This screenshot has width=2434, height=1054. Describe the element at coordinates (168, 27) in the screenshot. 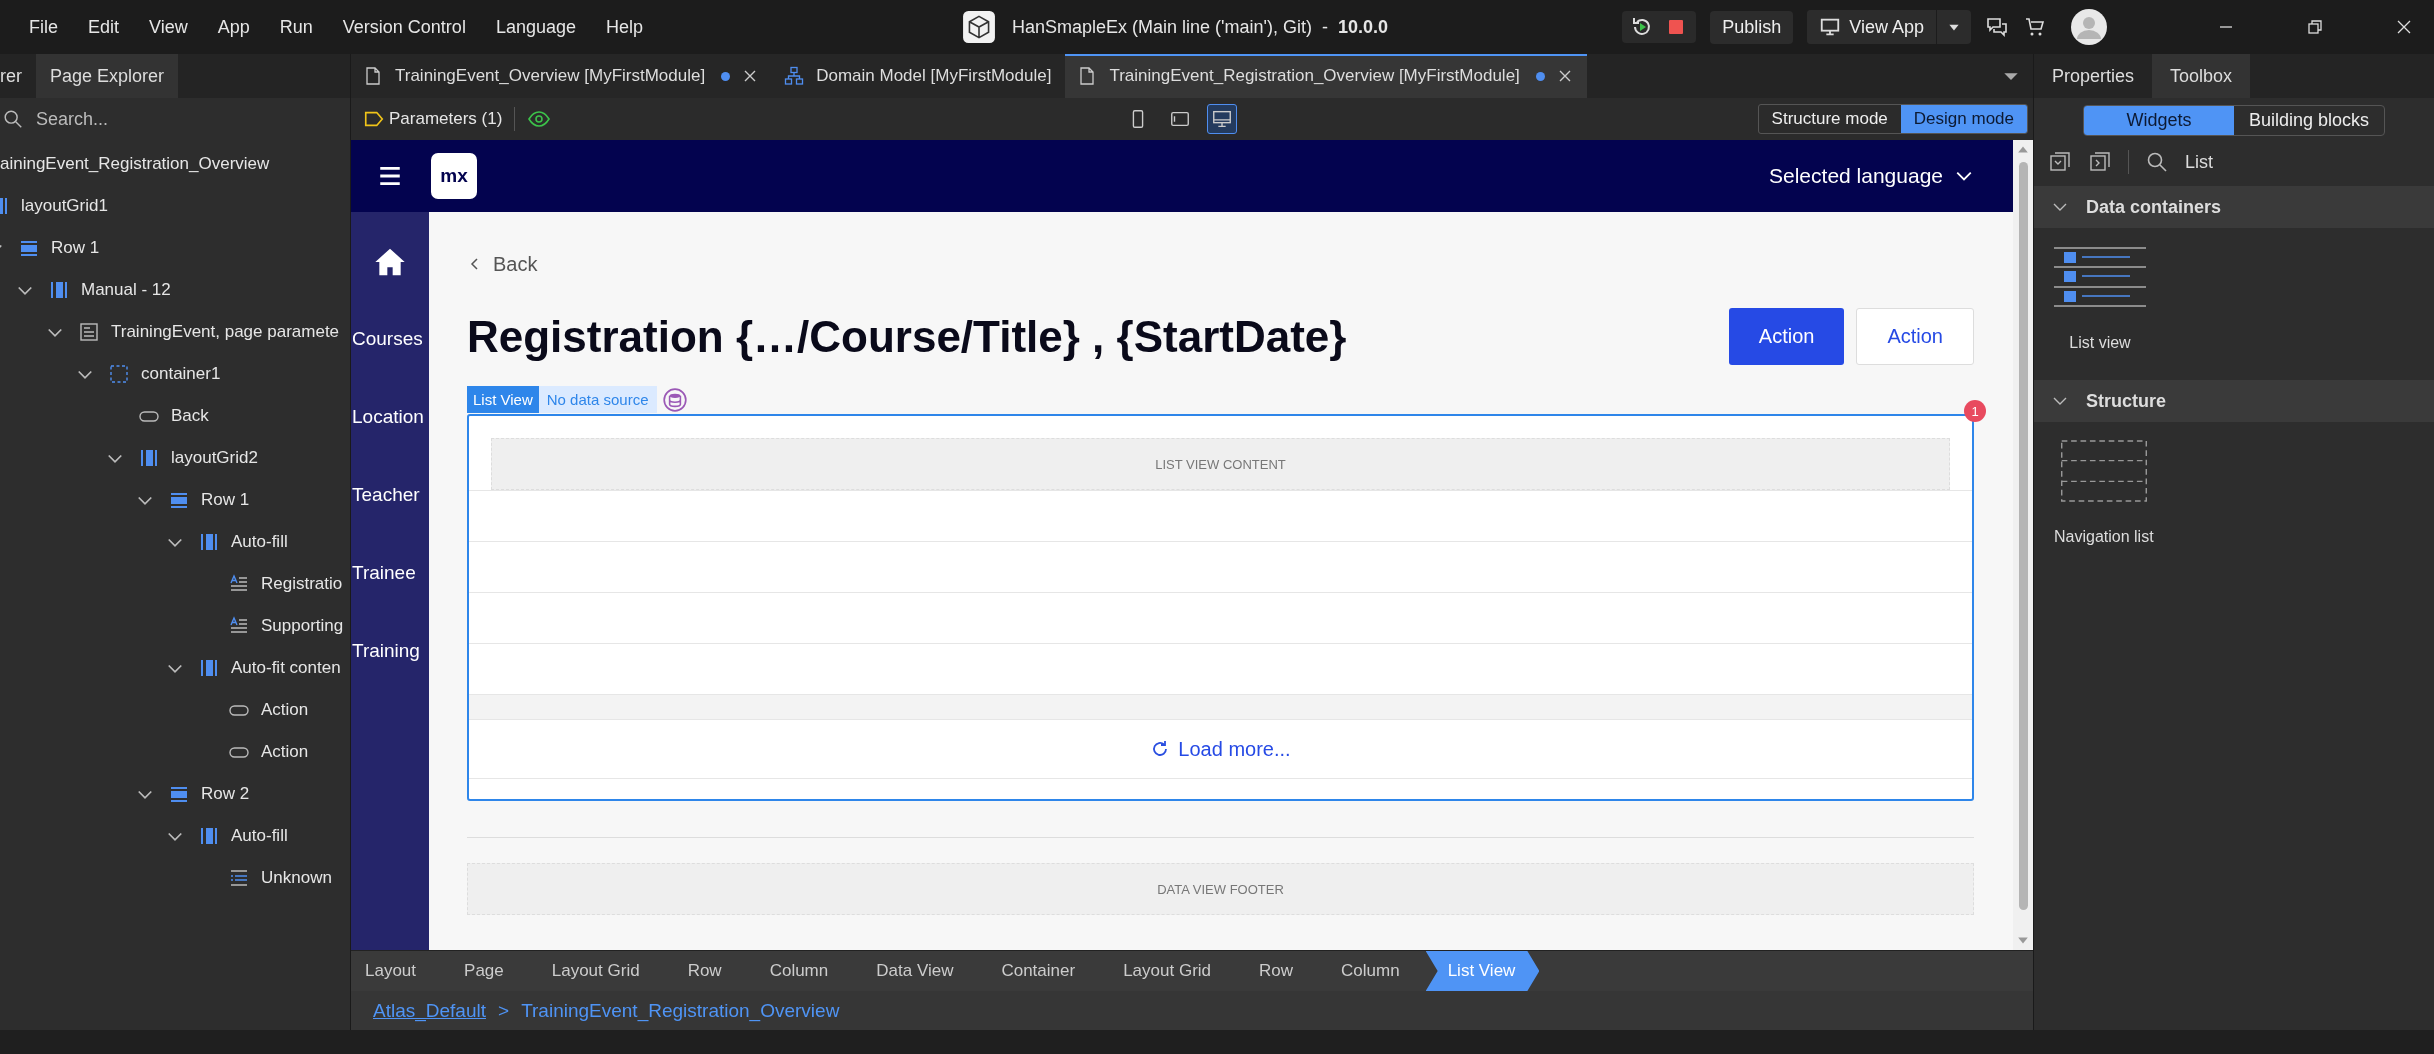

I see `menu-item: View` at that location.